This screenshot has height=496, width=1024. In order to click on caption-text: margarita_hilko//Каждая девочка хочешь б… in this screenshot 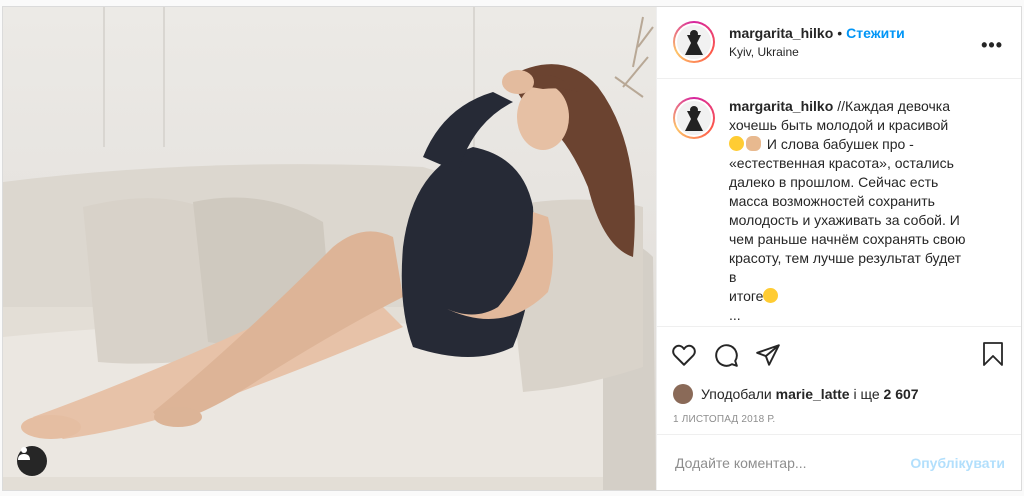, I will do `click(849, 212)`.